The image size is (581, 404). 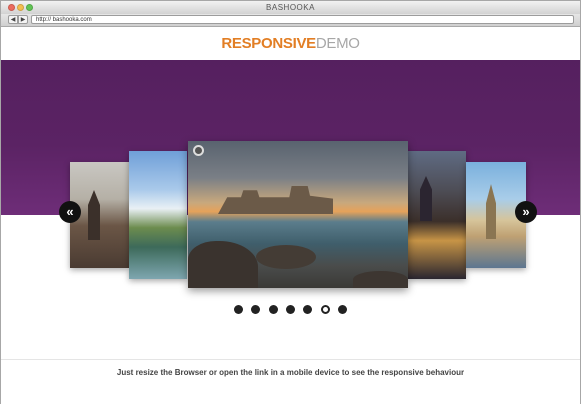 What do you see at coordinates (302, 19) in the screenshot?
I see `address-bar: http:// bashooka.com` at bounding box center [302, 19].